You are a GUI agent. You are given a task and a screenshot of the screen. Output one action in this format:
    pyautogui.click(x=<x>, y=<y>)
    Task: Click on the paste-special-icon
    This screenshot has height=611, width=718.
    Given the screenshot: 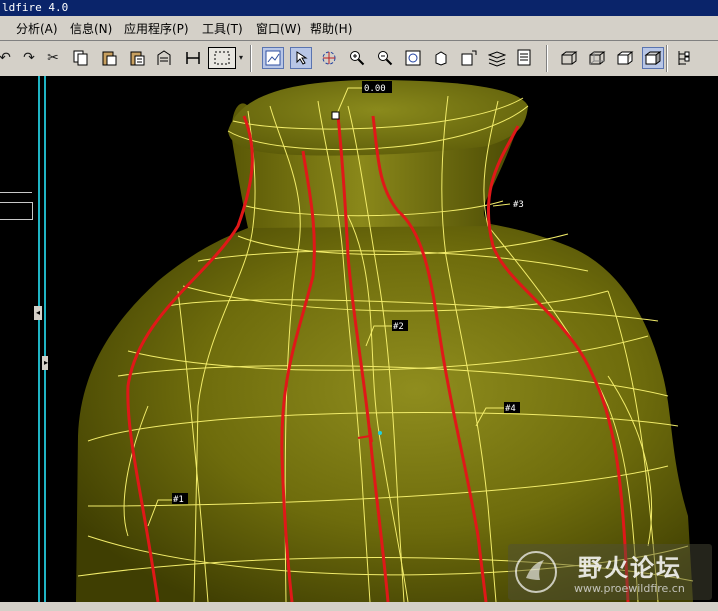 What is the action you would take?
    pyautogui.click(x=137, y=58)
    